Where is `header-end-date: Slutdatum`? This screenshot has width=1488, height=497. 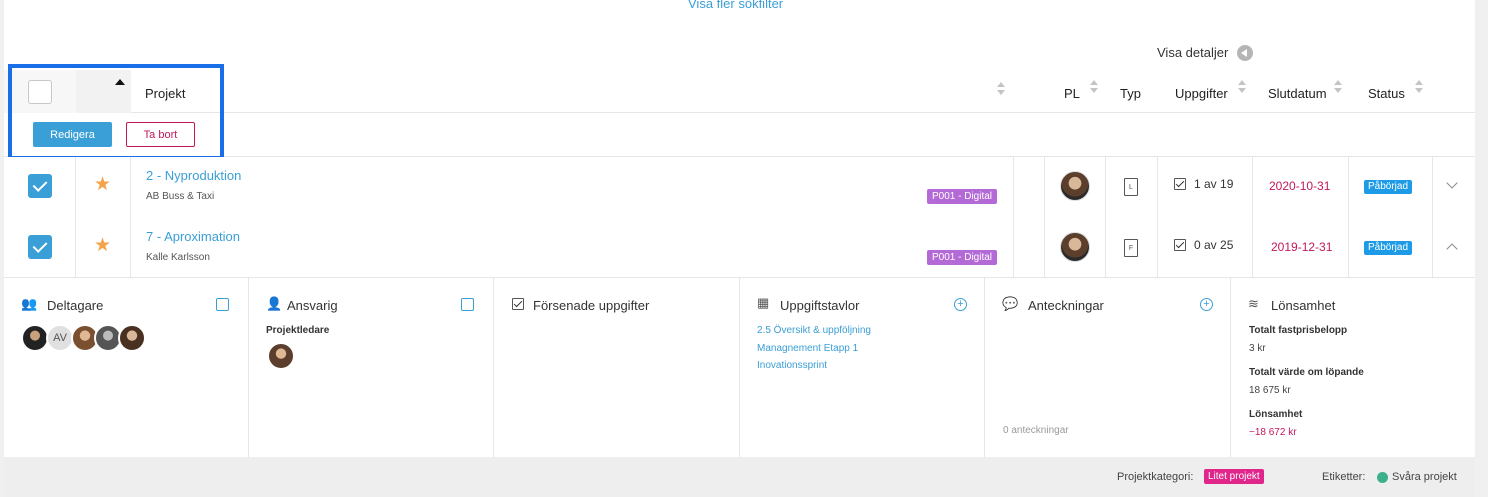
header-end-date: Slutdatum is located at coordinates (1297, 93).